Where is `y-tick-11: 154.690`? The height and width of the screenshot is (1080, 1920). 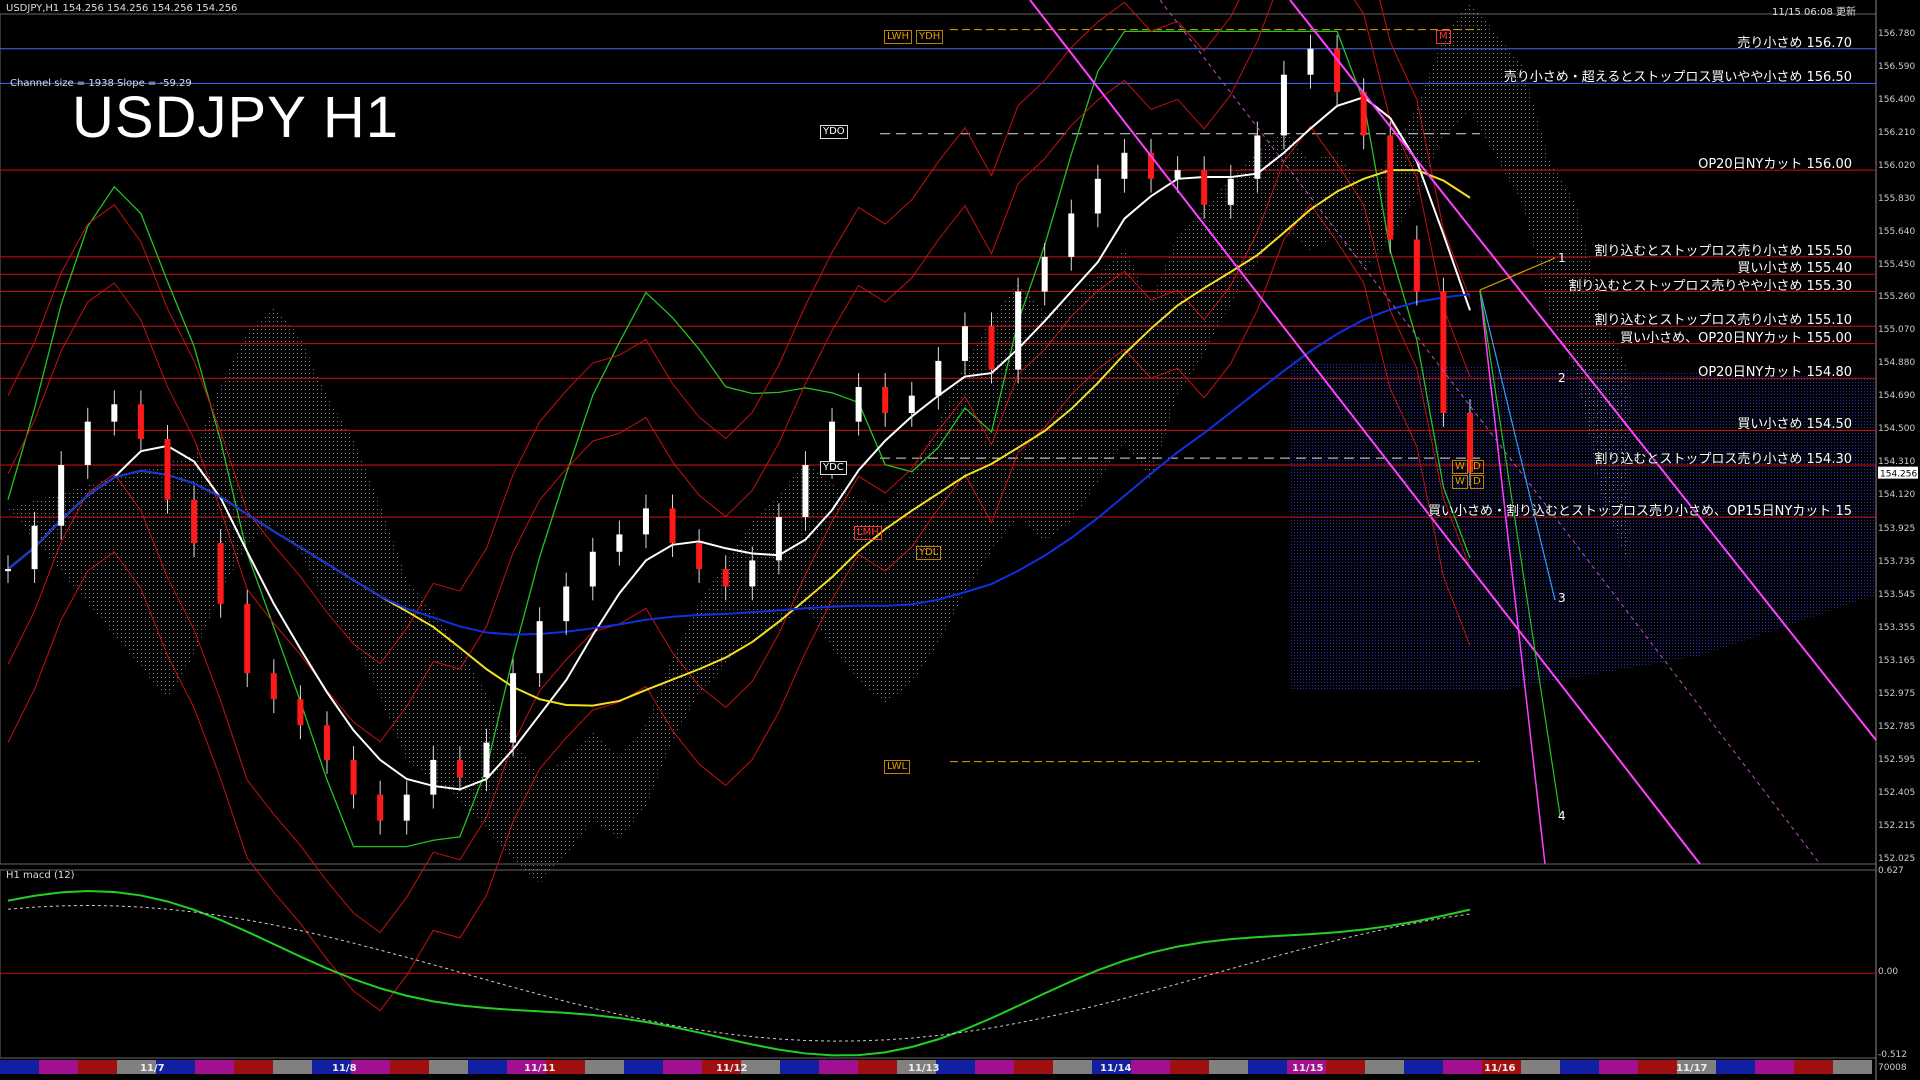
y-tick-11: 154.690 is located at coordinates (1897, 396).